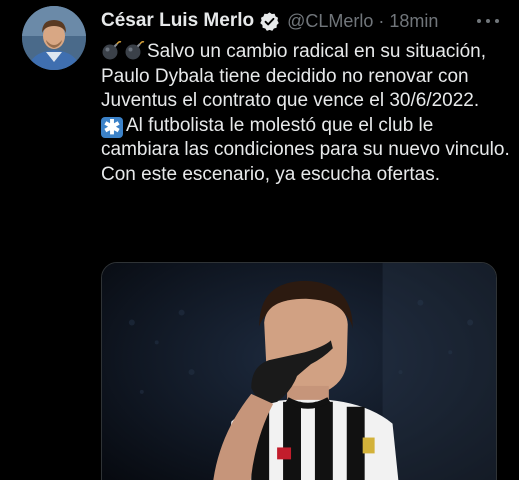 Image resolution: width=519 pixels, height=480 pixels. I want to click on author-handle: @CLMerlo, so click(330, 21).